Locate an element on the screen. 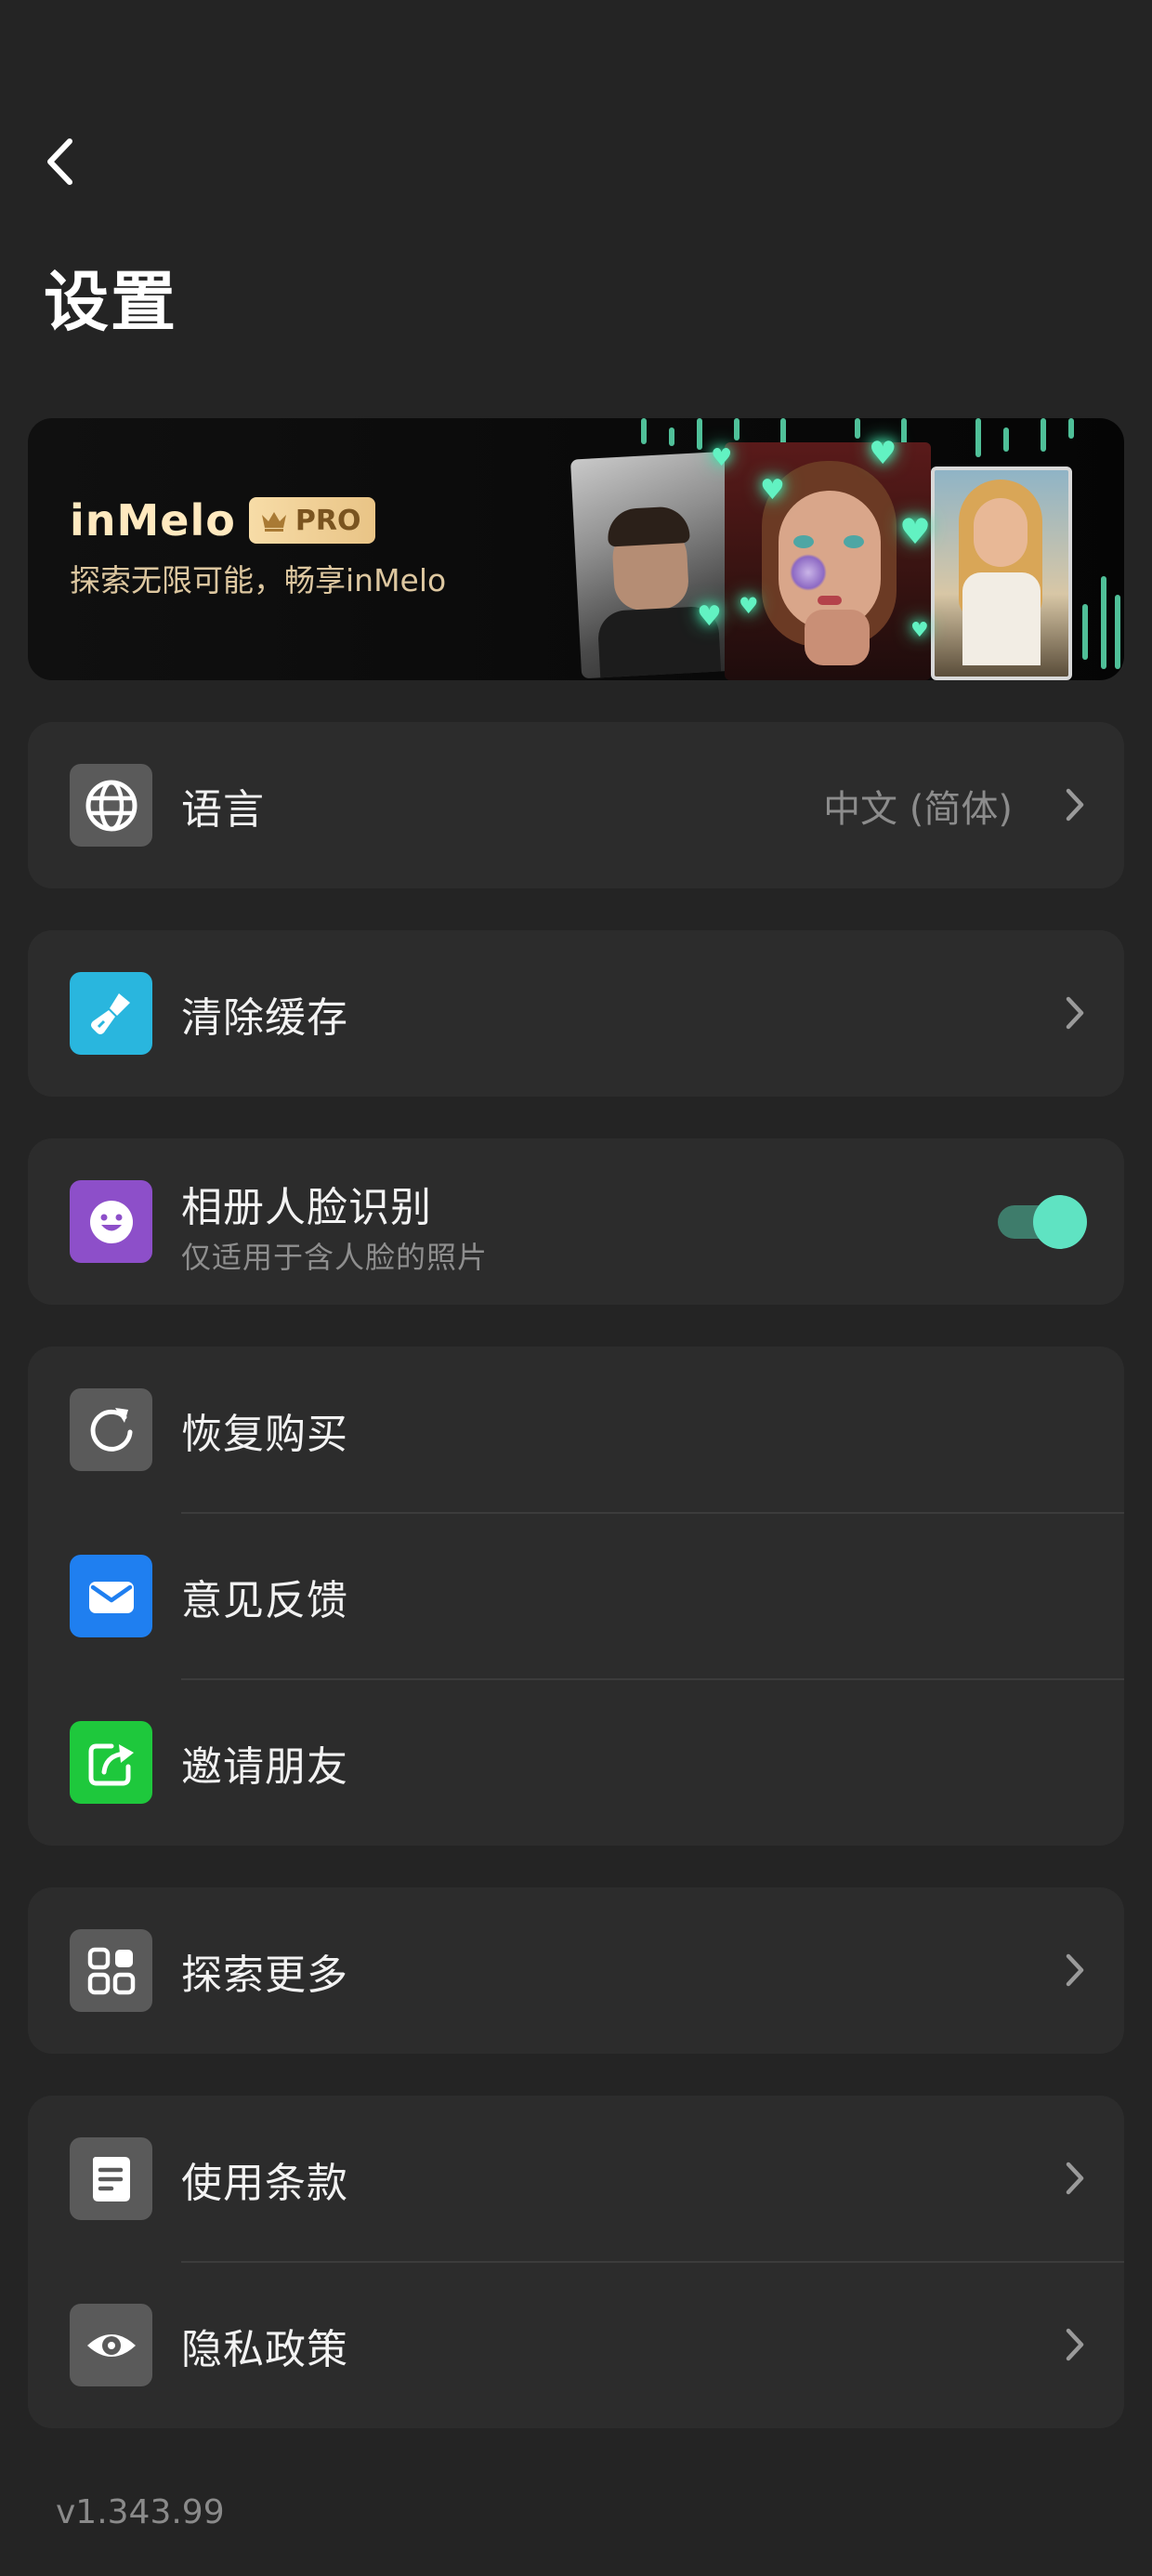 The width and height of the screenshot is (1152, 2576). legal-card: 使用条款 隐私政策 is located at coordinates (576, 2262).